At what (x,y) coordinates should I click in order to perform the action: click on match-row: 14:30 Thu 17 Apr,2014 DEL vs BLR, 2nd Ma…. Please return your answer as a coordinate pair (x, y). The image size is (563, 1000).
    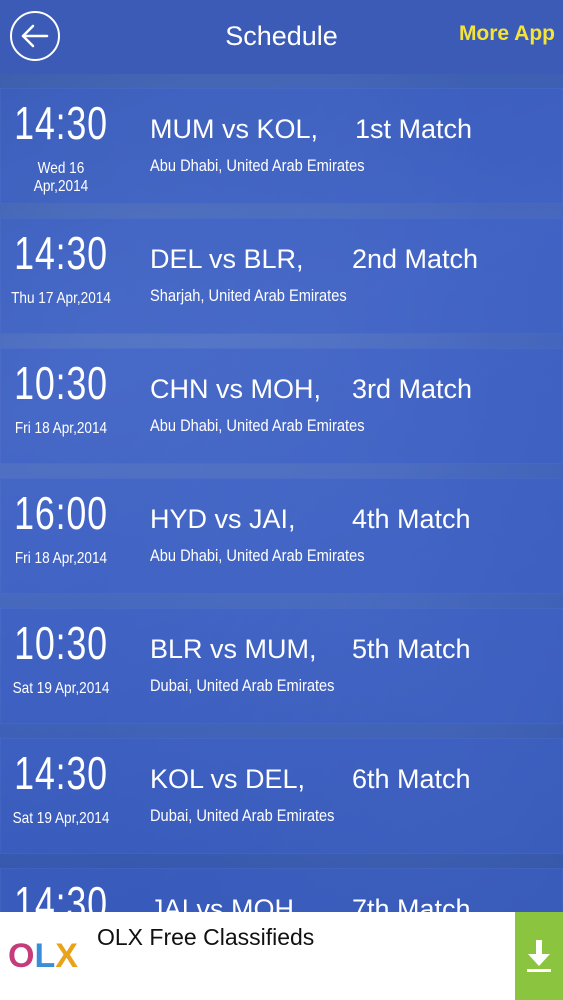
    Looking at the image, I should click on (281, 276).